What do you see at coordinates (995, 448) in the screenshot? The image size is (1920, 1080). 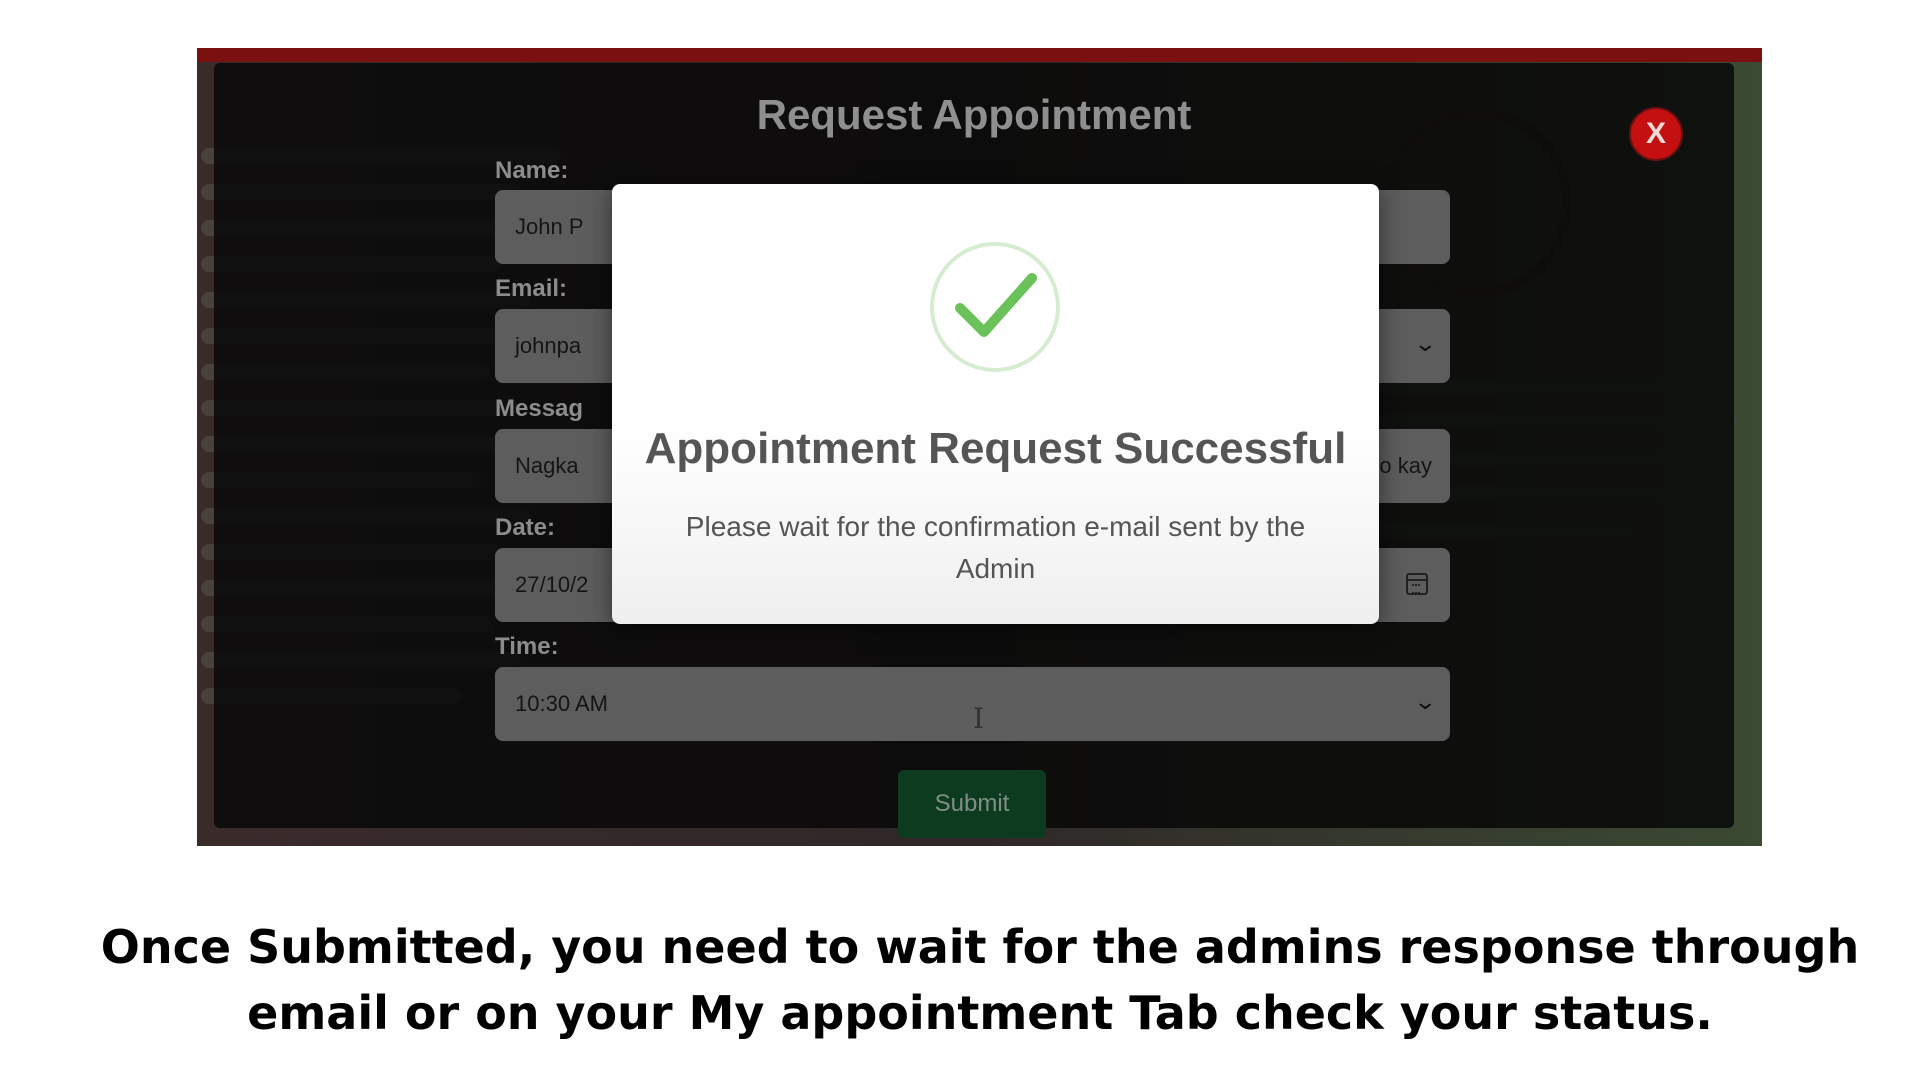 I see `success-title: Appointment Request Successful` at bounding box center [995, 448].